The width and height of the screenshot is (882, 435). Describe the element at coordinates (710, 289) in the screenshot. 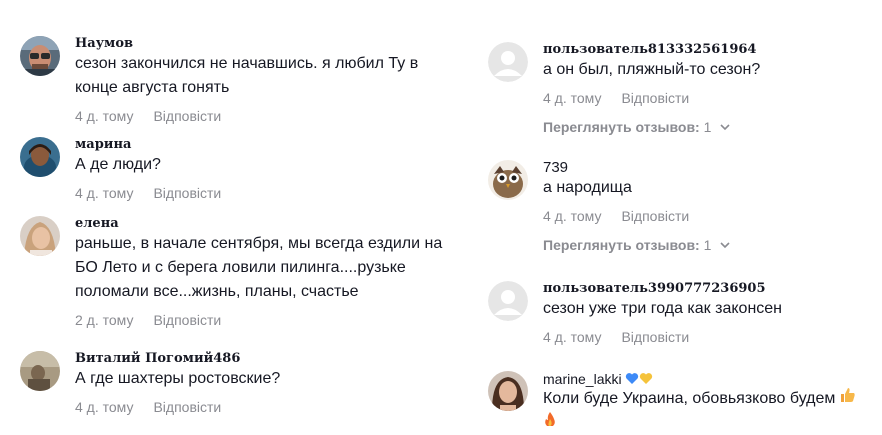

I see `username: пользователь3990777236905` at that location.